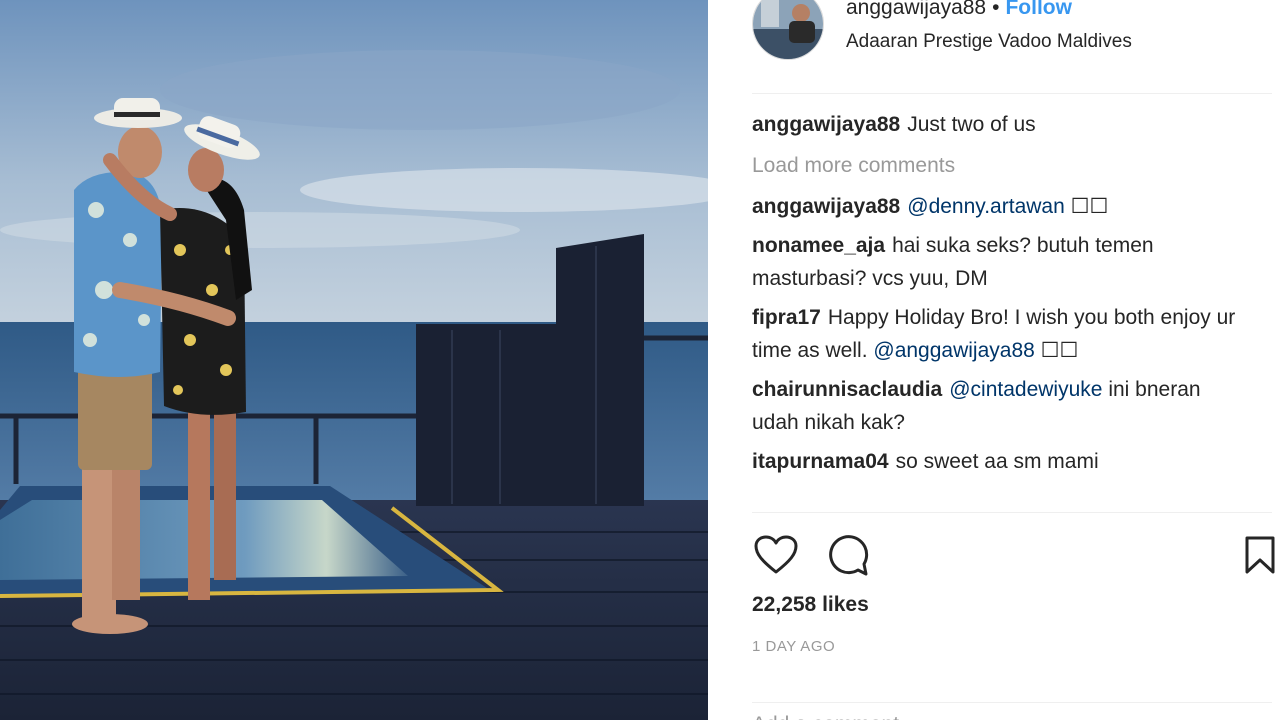  What do you see at coordinates (971, 124) in the screenshot?
I see `caption-text: Just two of us` at bounding box center [971, 124].